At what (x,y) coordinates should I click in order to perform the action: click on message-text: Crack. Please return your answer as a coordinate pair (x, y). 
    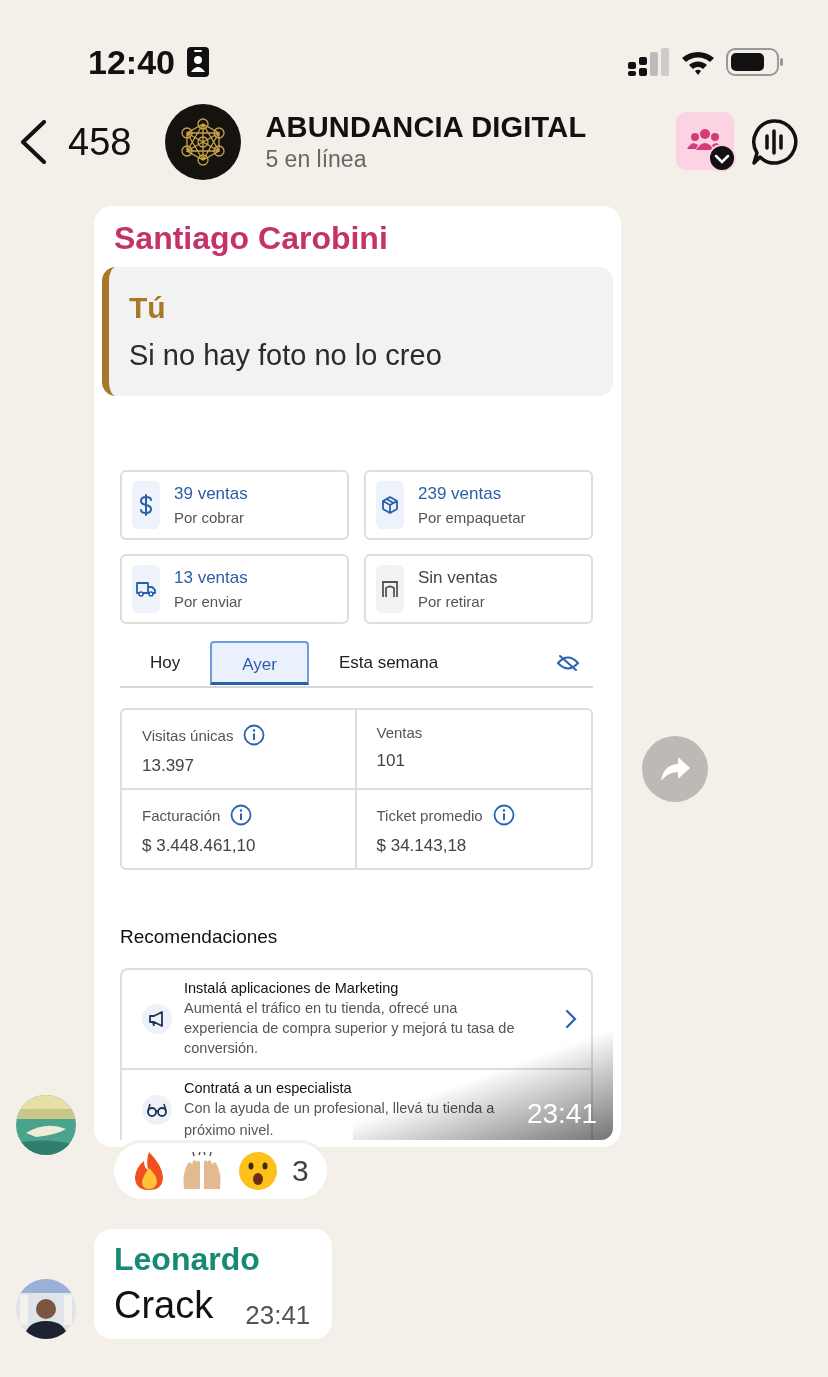
    Looking at the image, I should click on (164, 1305).